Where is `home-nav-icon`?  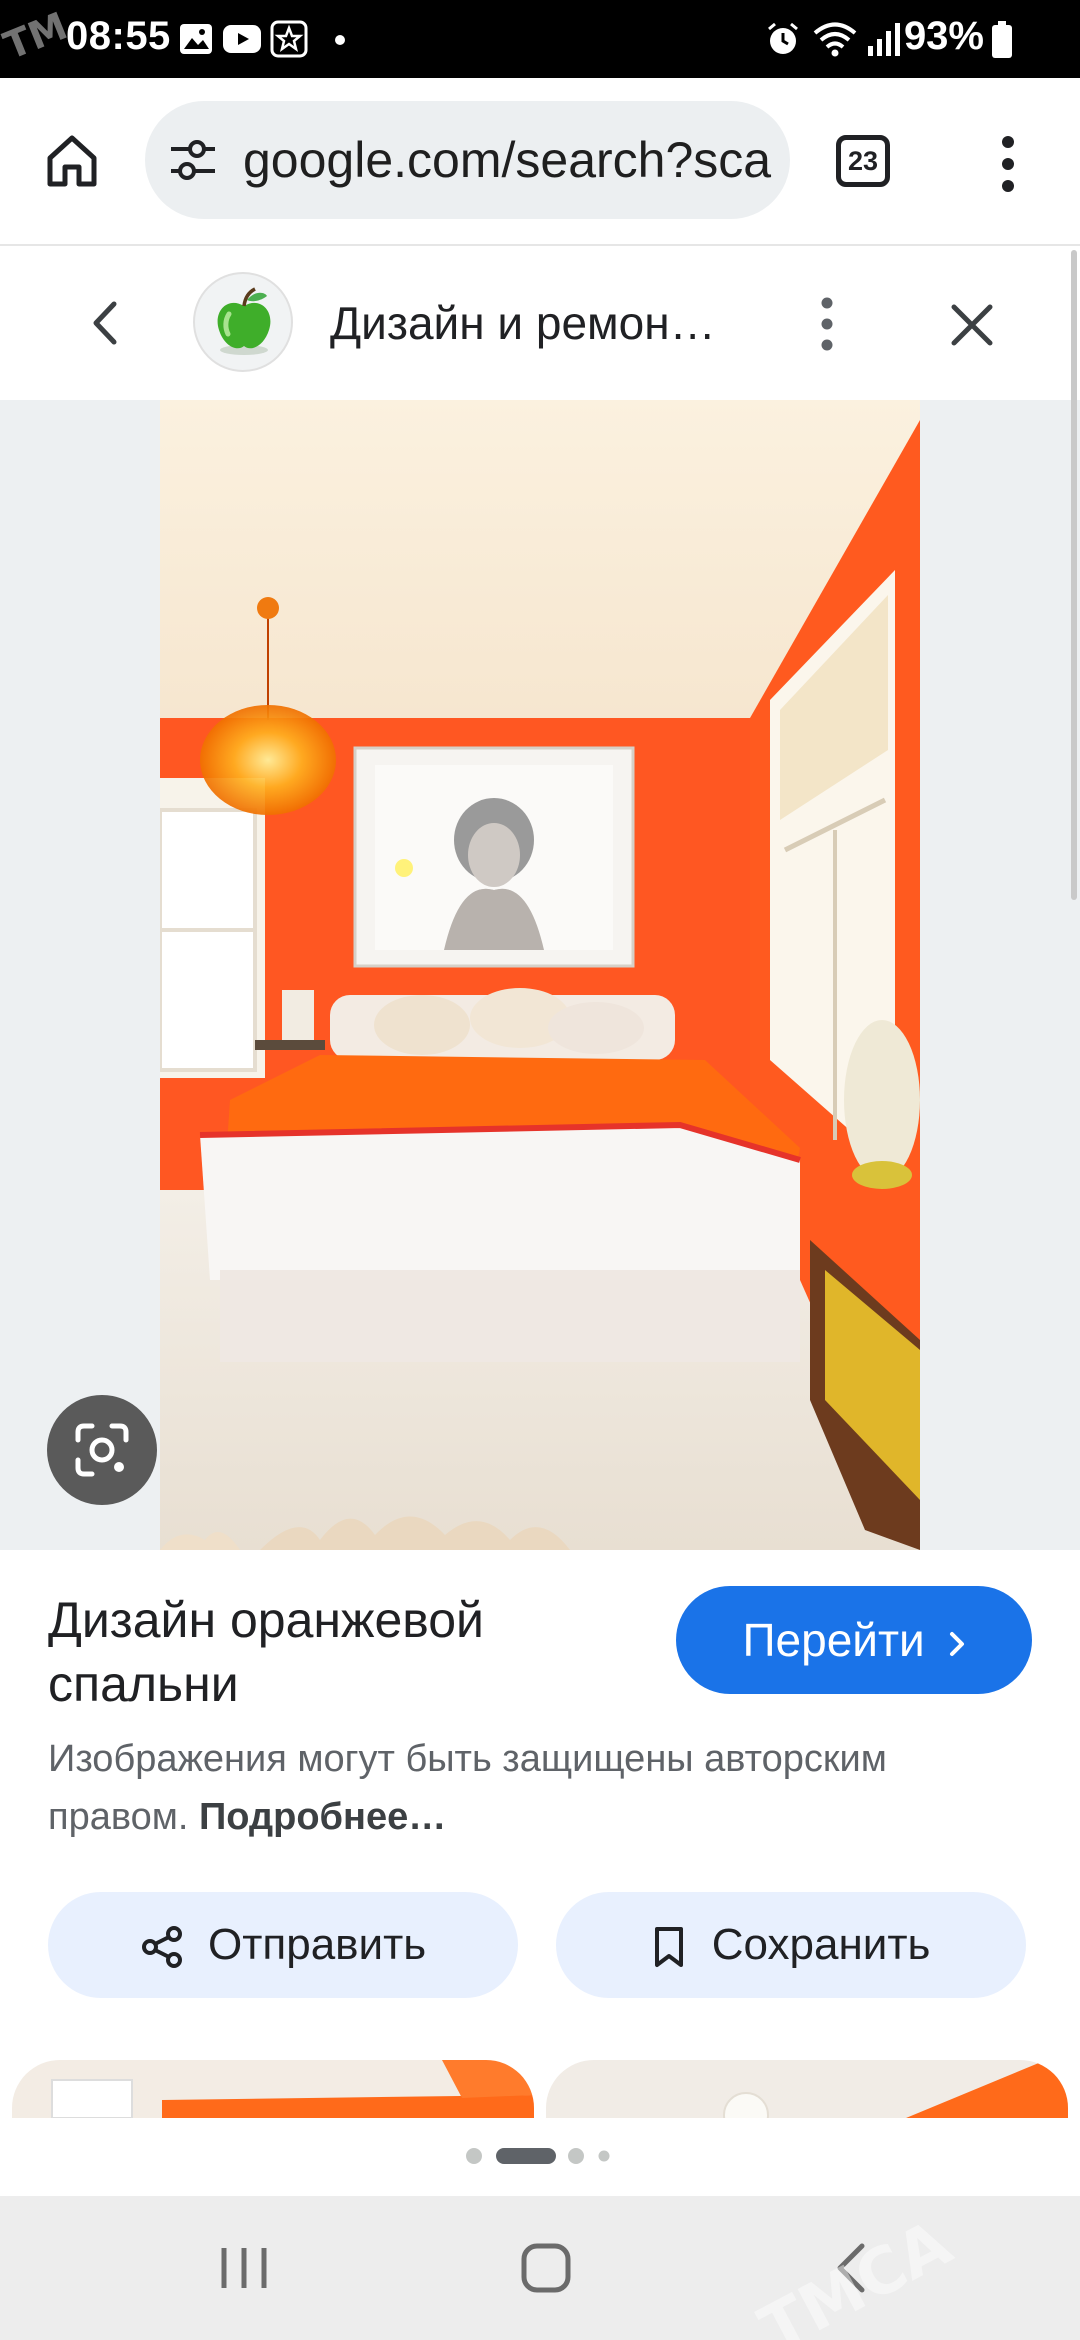 home-nav-icon is located at coordinates (546, 2268).